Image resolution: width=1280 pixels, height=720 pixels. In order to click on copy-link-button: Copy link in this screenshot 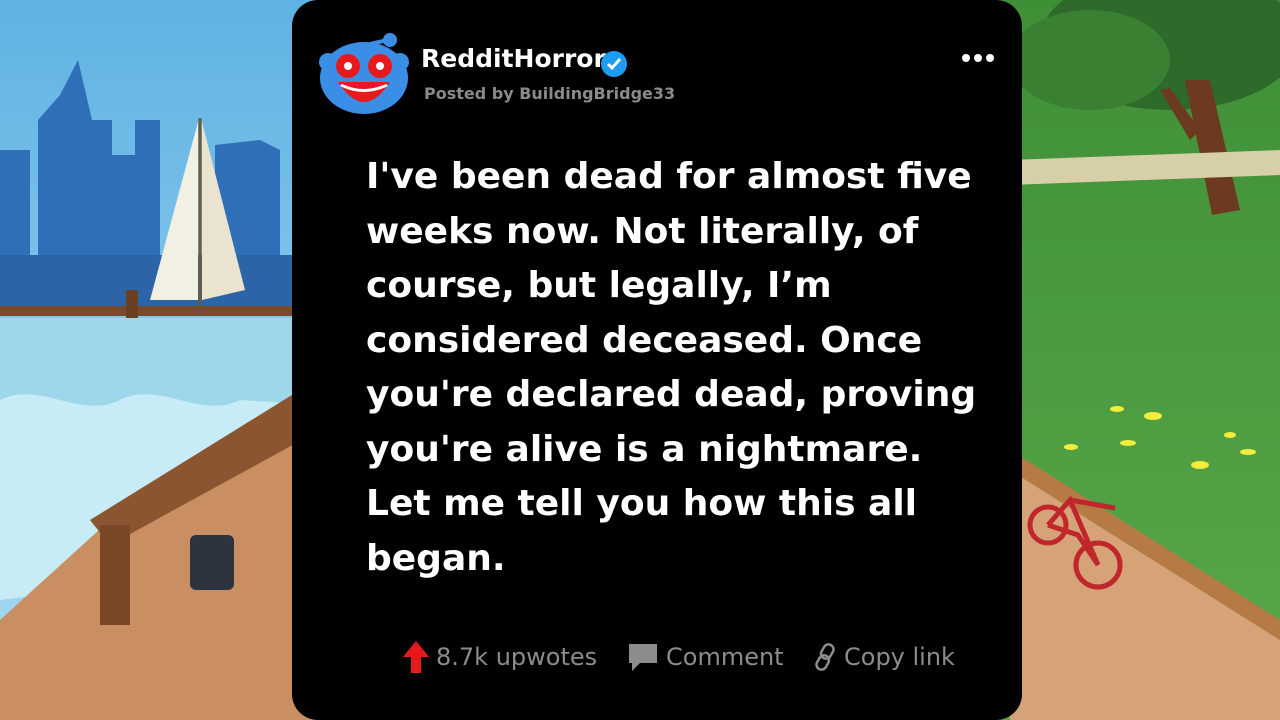, I will do `click(883, 657)`.